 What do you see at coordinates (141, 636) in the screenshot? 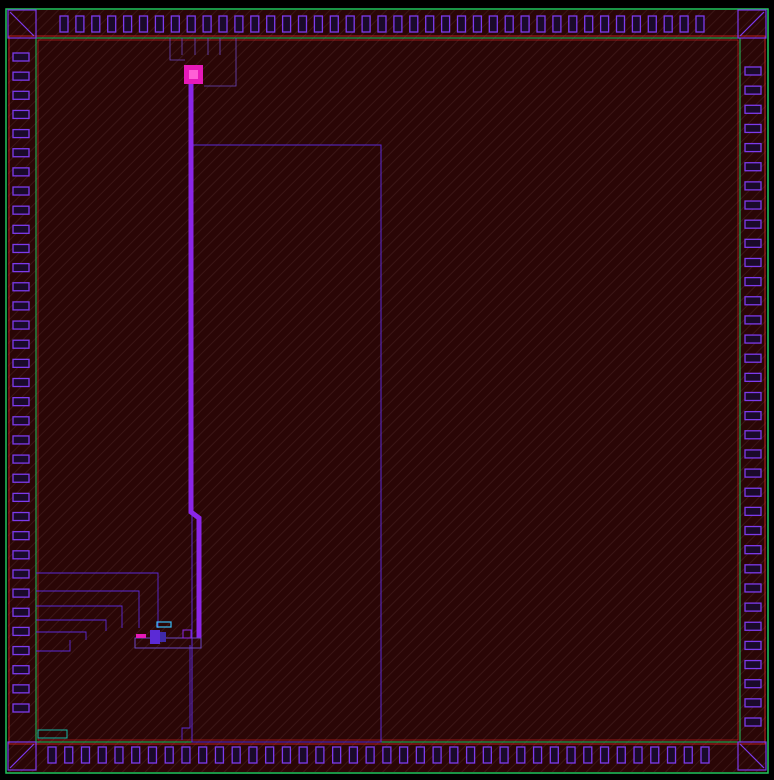
I see `cell-pin` at bounding box center [141, 636].